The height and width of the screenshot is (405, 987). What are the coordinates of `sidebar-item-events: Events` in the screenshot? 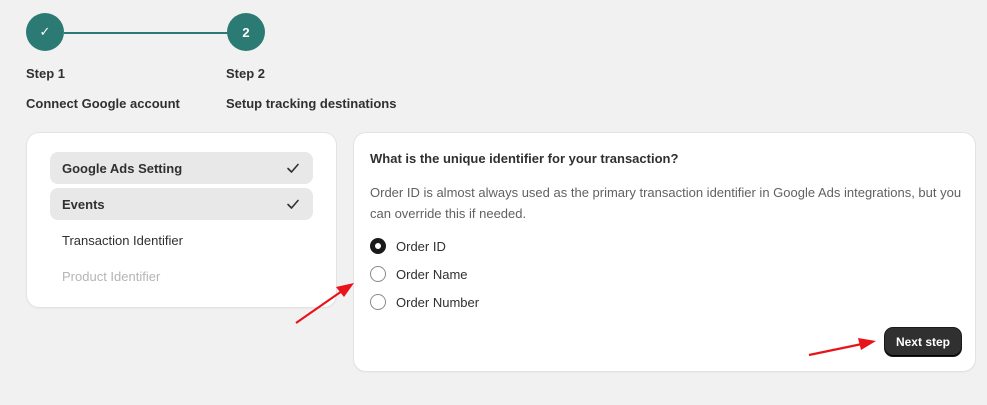 It's located at (181, 204).